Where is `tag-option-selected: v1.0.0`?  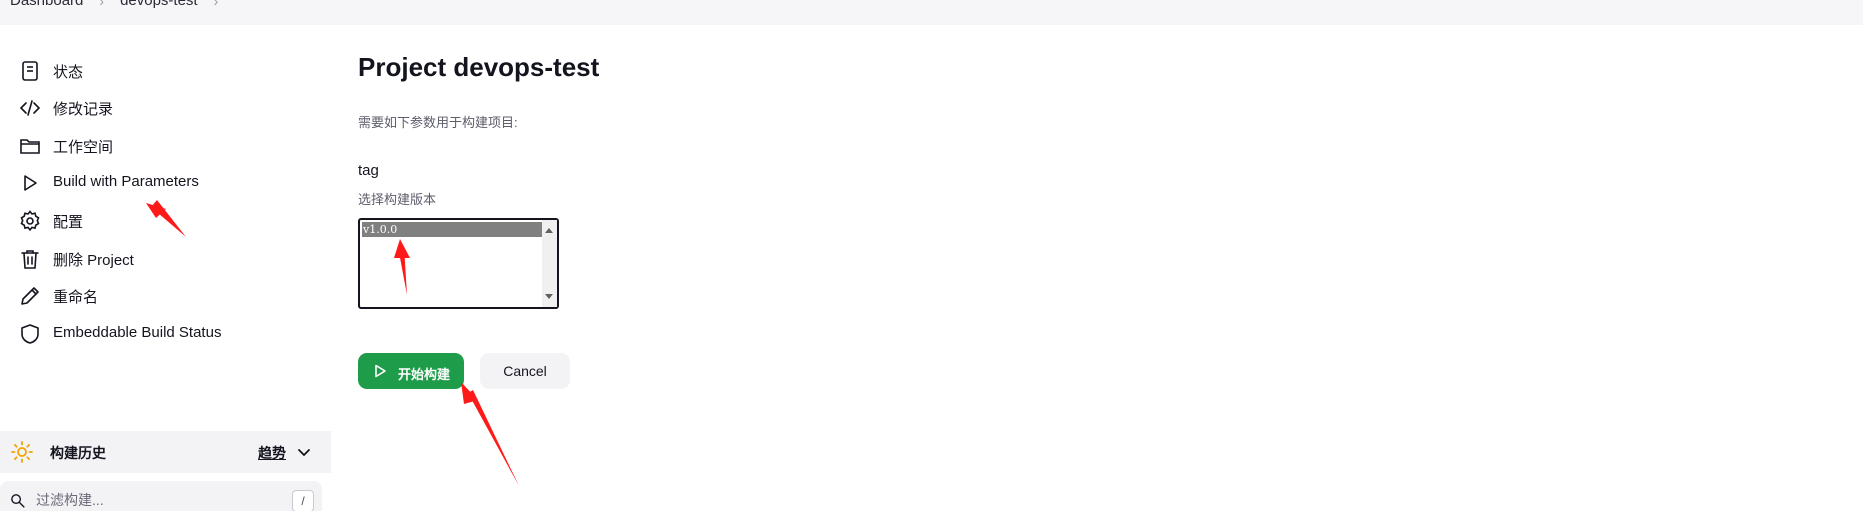
tag-option-selected: v1.0.0 is located at coordinates (453, 229).